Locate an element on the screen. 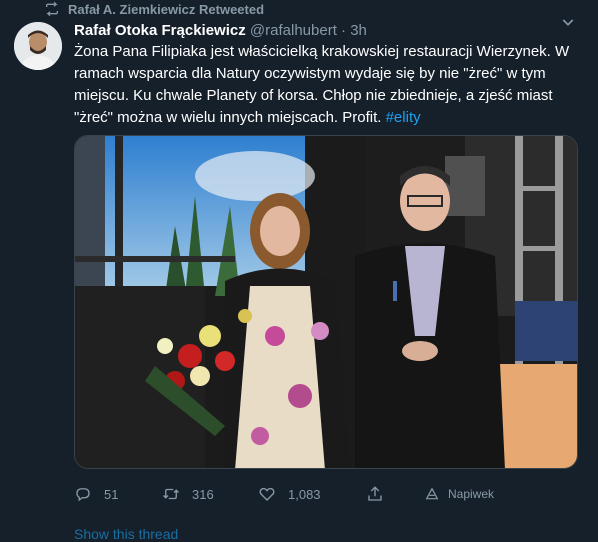 The height and width of the screenshot is (542, 598). like-count: 1,083 is located at coordinates (304, 494).